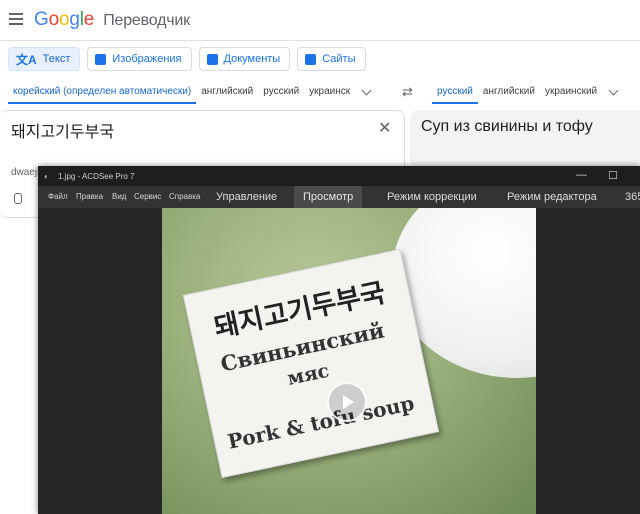  Describe the element at coordinates (119, 196) in the screenshot. I see `menu-view: Вид` at that location.